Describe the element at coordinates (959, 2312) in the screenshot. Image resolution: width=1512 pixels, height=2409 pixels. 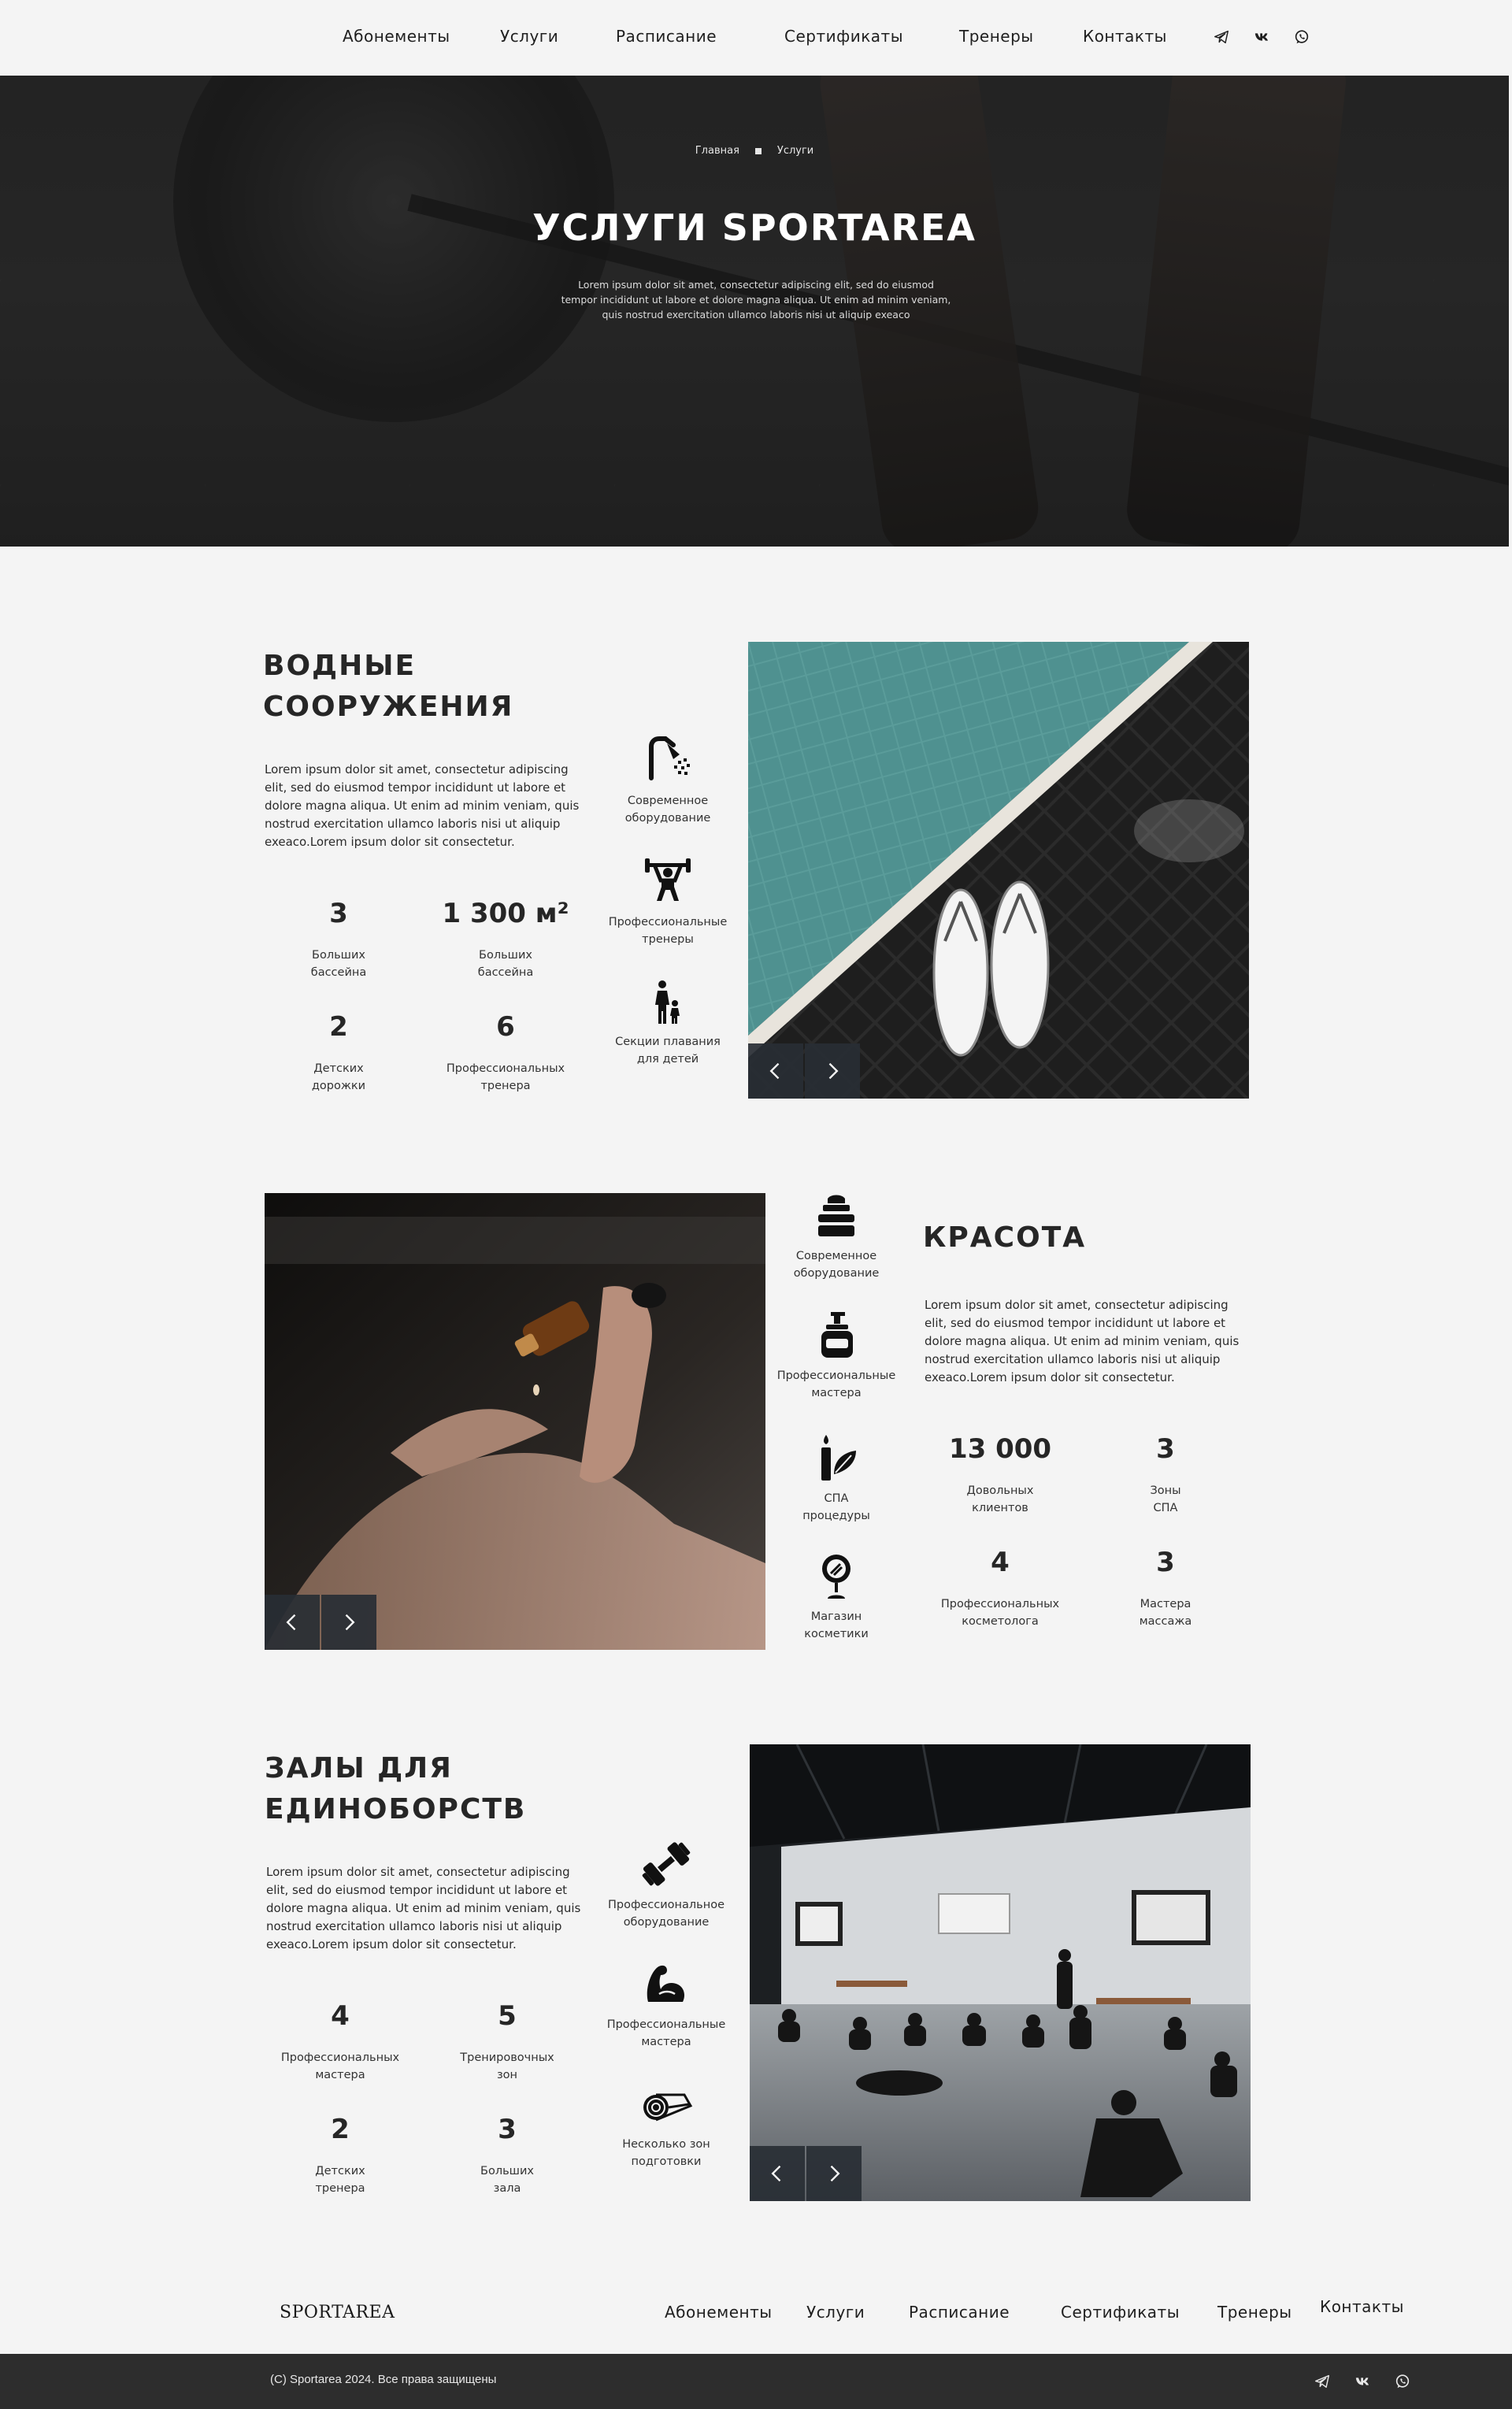
I see `footer-link-schedule: Расписание` at that location.